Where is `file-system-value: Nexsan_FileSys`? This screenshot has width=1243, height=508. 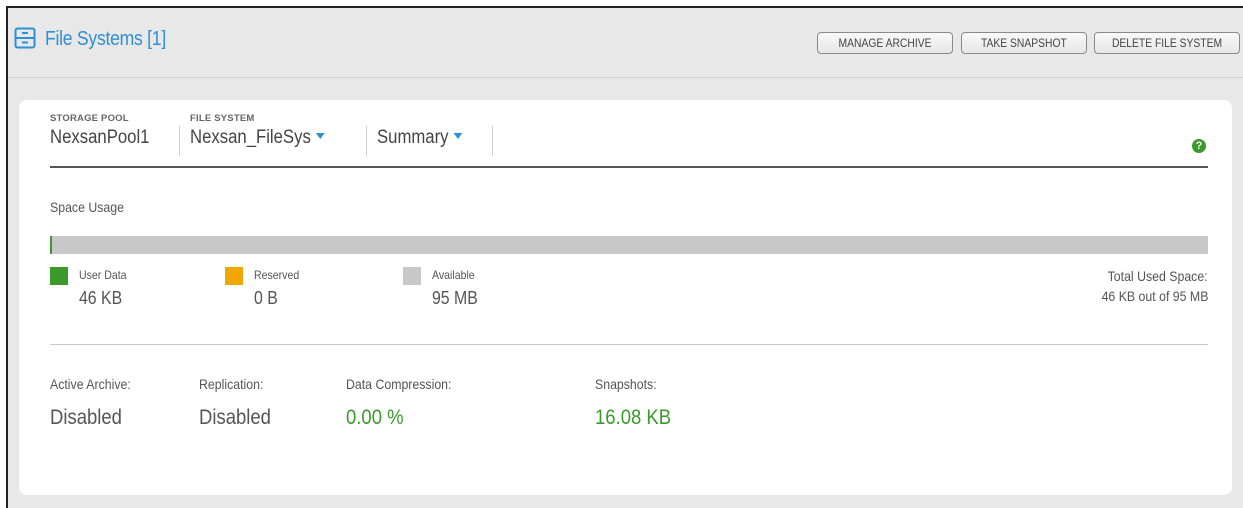 file-system-value: Nexsan_FileSys is located at coordinates (250, 137).